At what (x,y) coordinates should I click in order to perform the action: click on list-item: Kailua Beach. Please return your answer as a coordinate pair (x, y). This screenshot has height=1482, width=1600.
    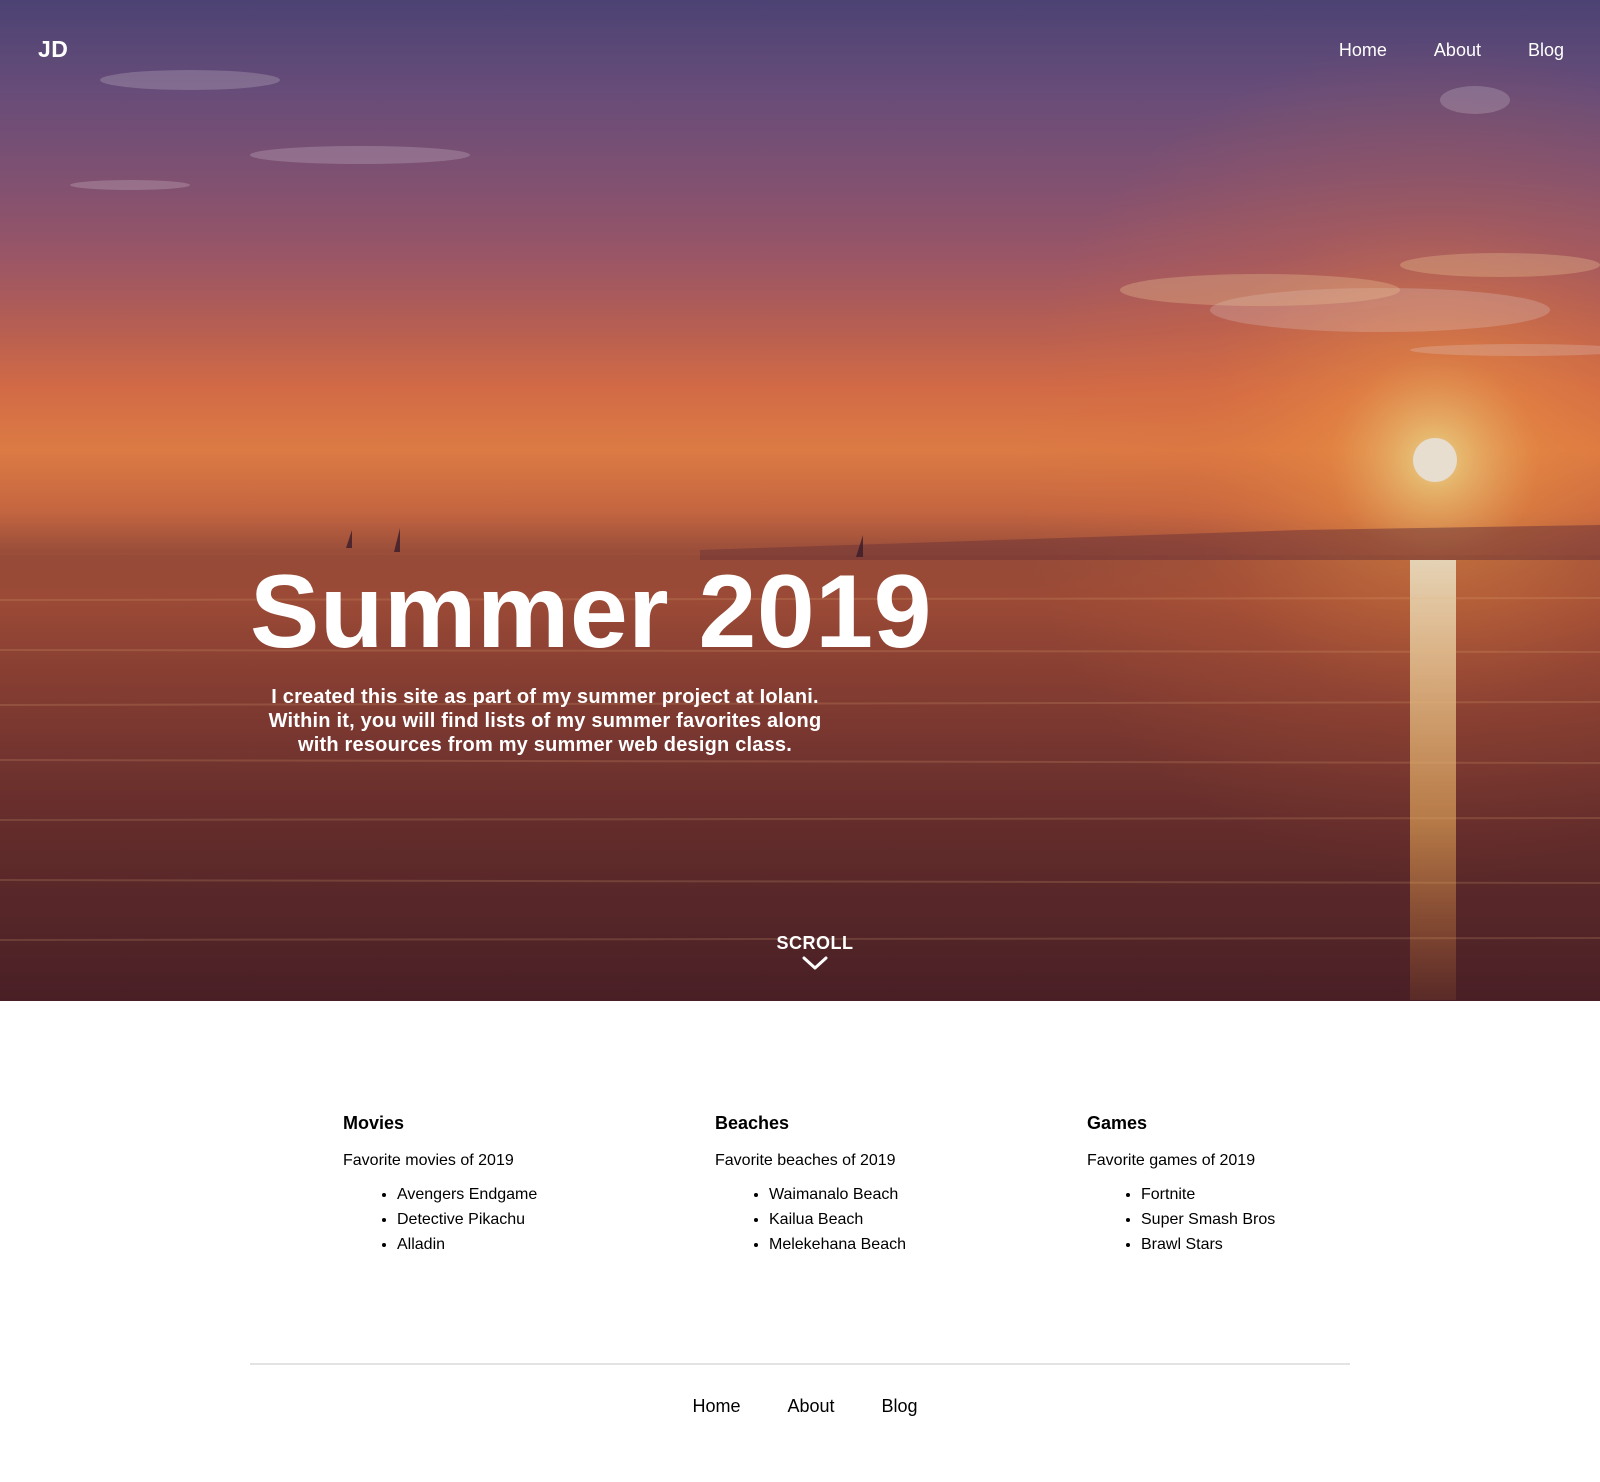
    Looking at the image, I should click on (928, 1219).